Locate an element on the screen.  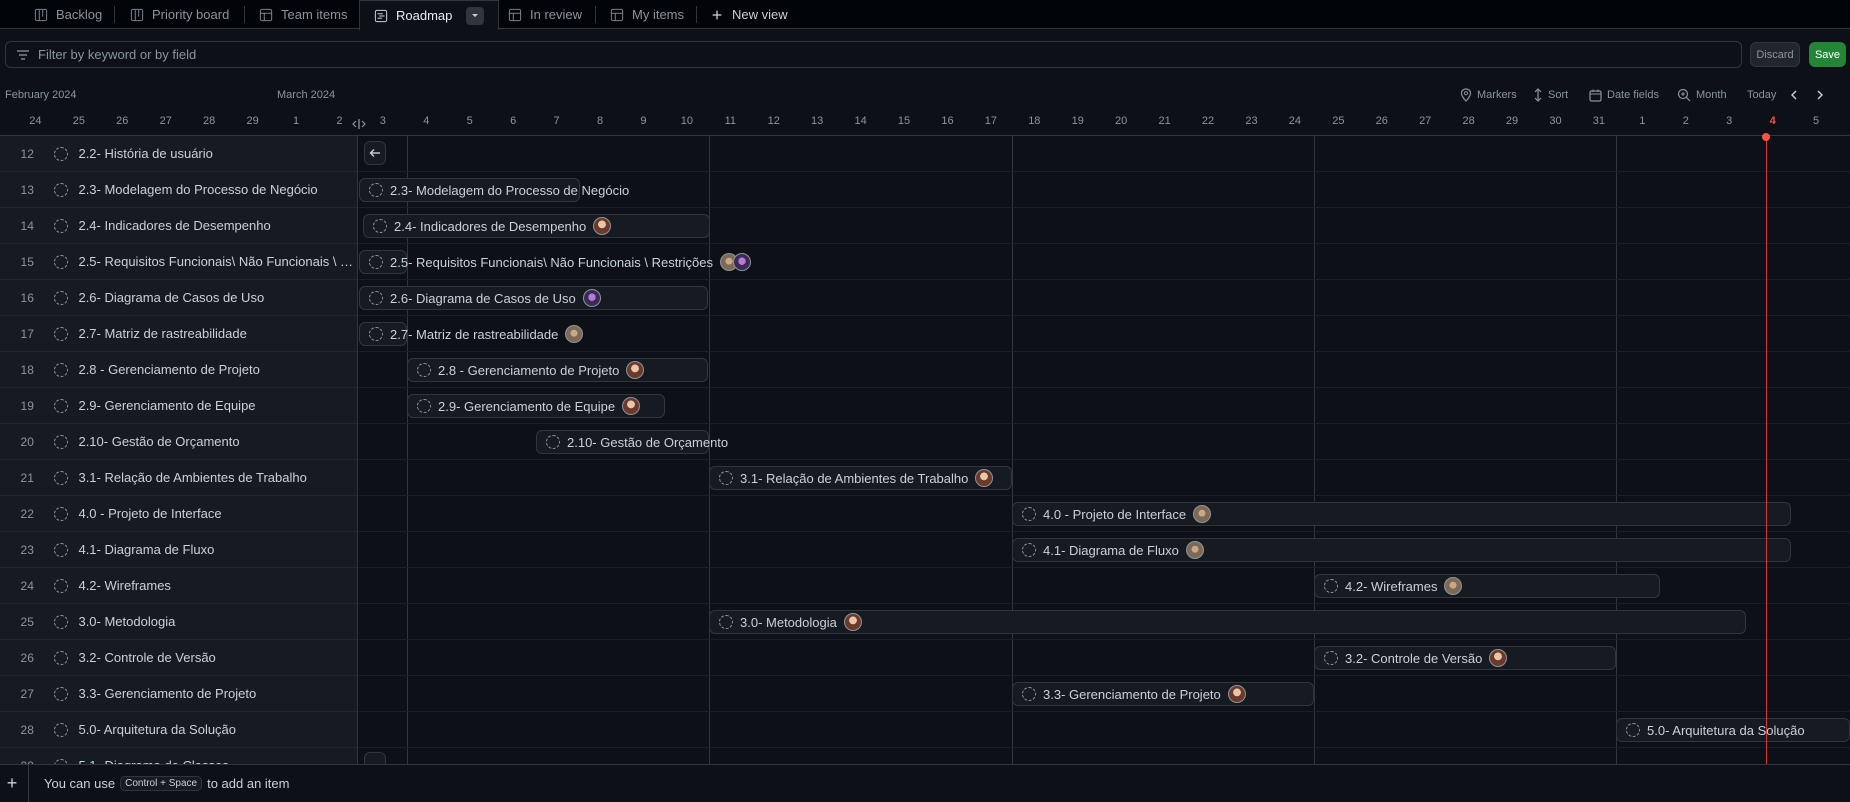
roadmap-bar-label: 4.0 - Projeto de Interface is located at coordinates (1117, 514).